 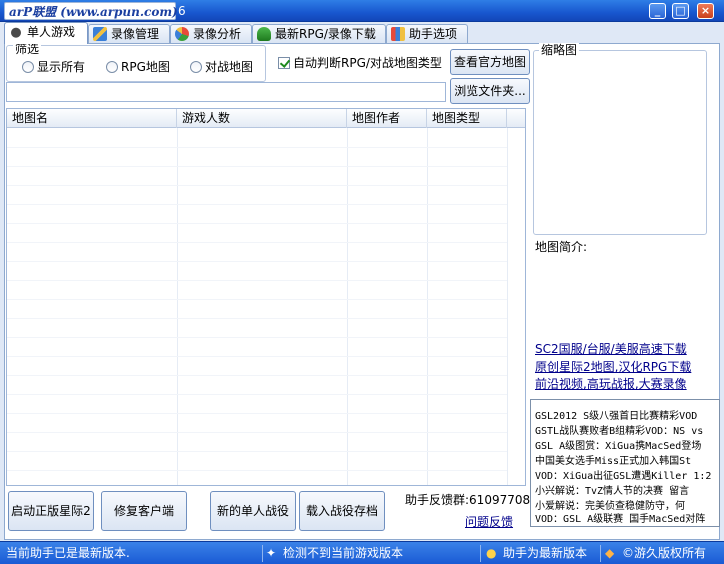 What do you see at coordinates (68, 553) in the screenshot?
I see `status-helper-version: 当前助手已是最新版本.` at bounding box center [68, 553].